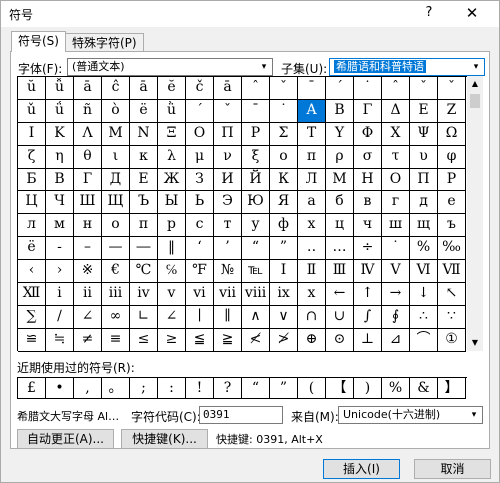 Image resolution: width=500 pixels, height=483 pixels. Describe the element at coordinates (340, 294) in the screenshot. I see `symbol-cell: ←` at that location.